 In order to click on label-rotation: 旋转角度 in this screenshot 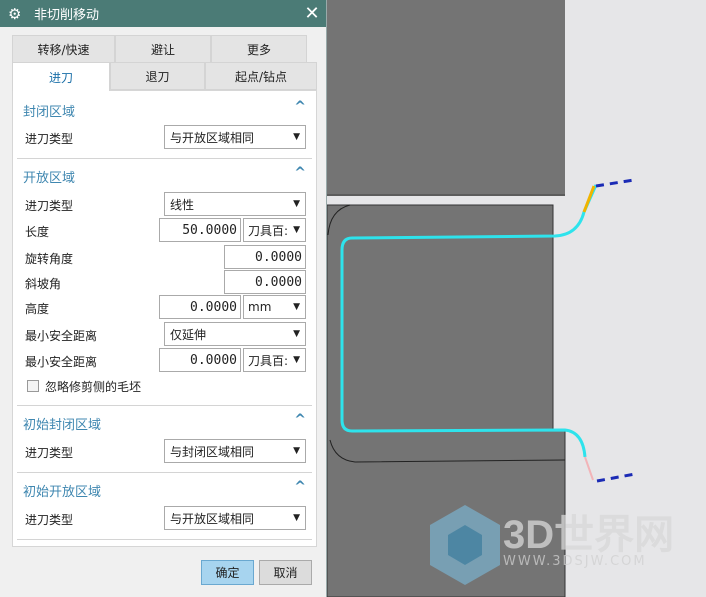, I will do `click(49, 259)`.